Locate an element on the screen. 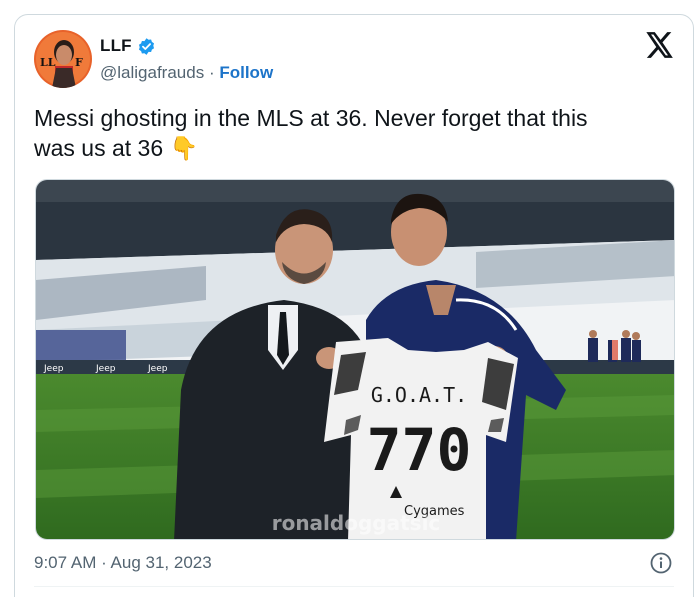  author-handle-row: @laligafrauds · Follow is located at coordinates (186, 73).